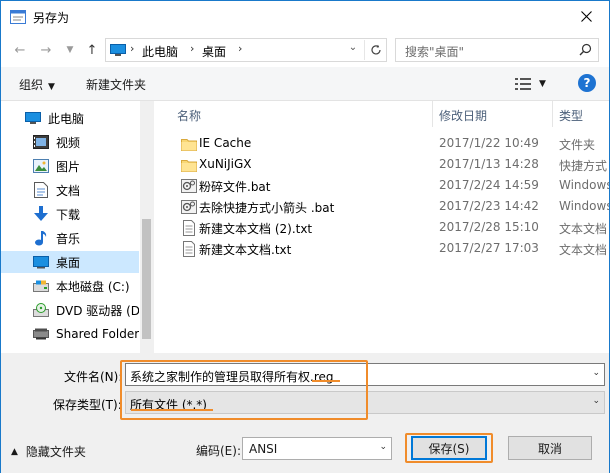  I want to click on search-icon, so click(585, 49).